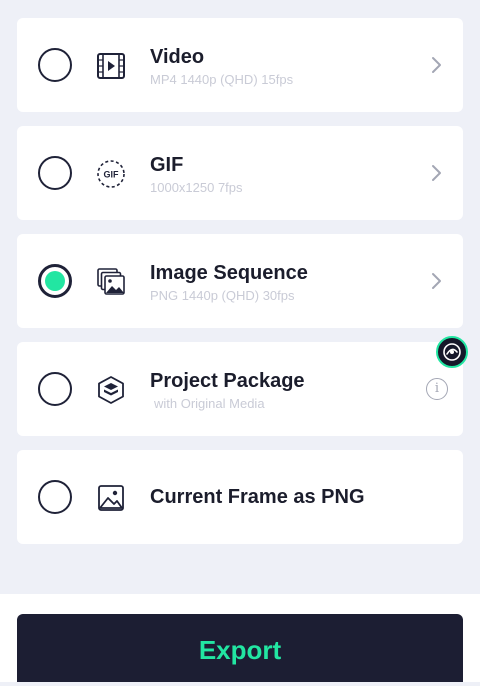  Describe the element at coordinates (209, 403) in the screenshot. I see `option-subtitle: with Original Media` at that location.